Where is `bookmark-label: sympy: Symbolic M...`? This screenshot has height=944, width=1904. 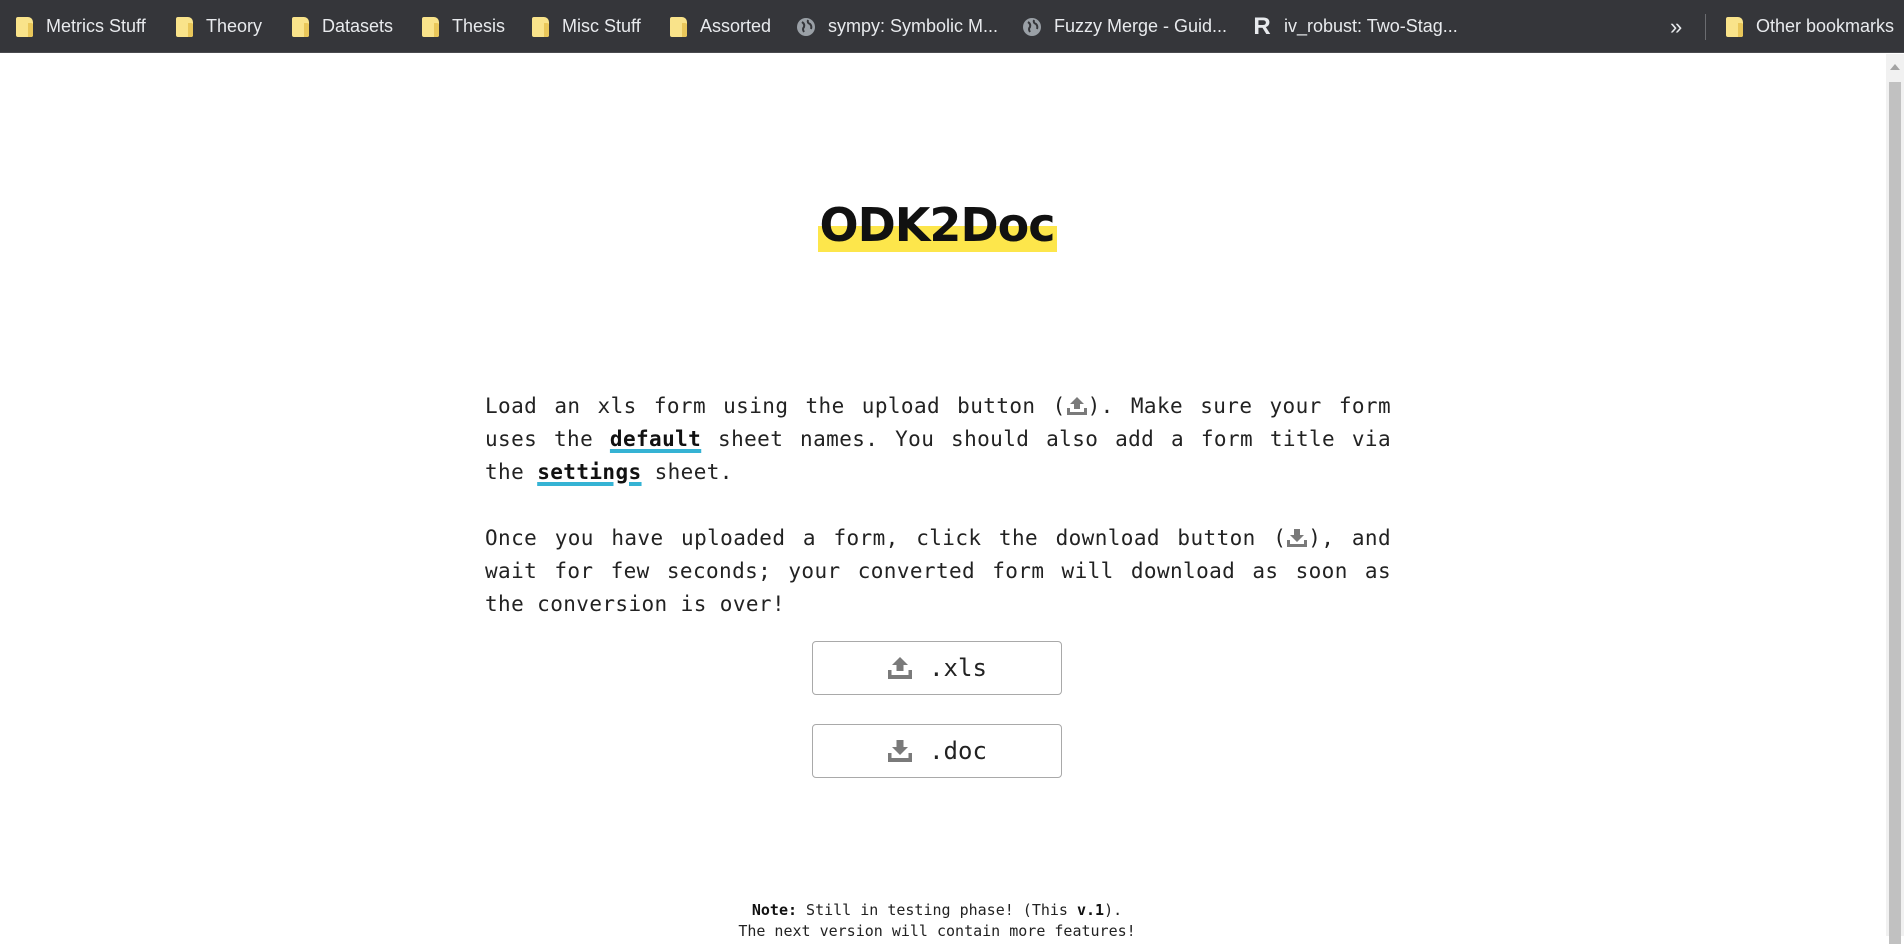
bookmark-label: sympy: Symbolic M... is located at coordinates (913, 26).